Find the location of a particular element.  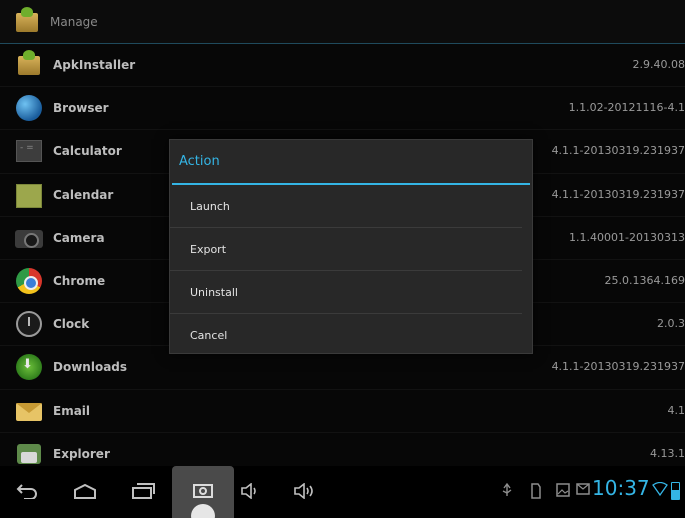

page-title: Manage is located at coordinates (74, 21).